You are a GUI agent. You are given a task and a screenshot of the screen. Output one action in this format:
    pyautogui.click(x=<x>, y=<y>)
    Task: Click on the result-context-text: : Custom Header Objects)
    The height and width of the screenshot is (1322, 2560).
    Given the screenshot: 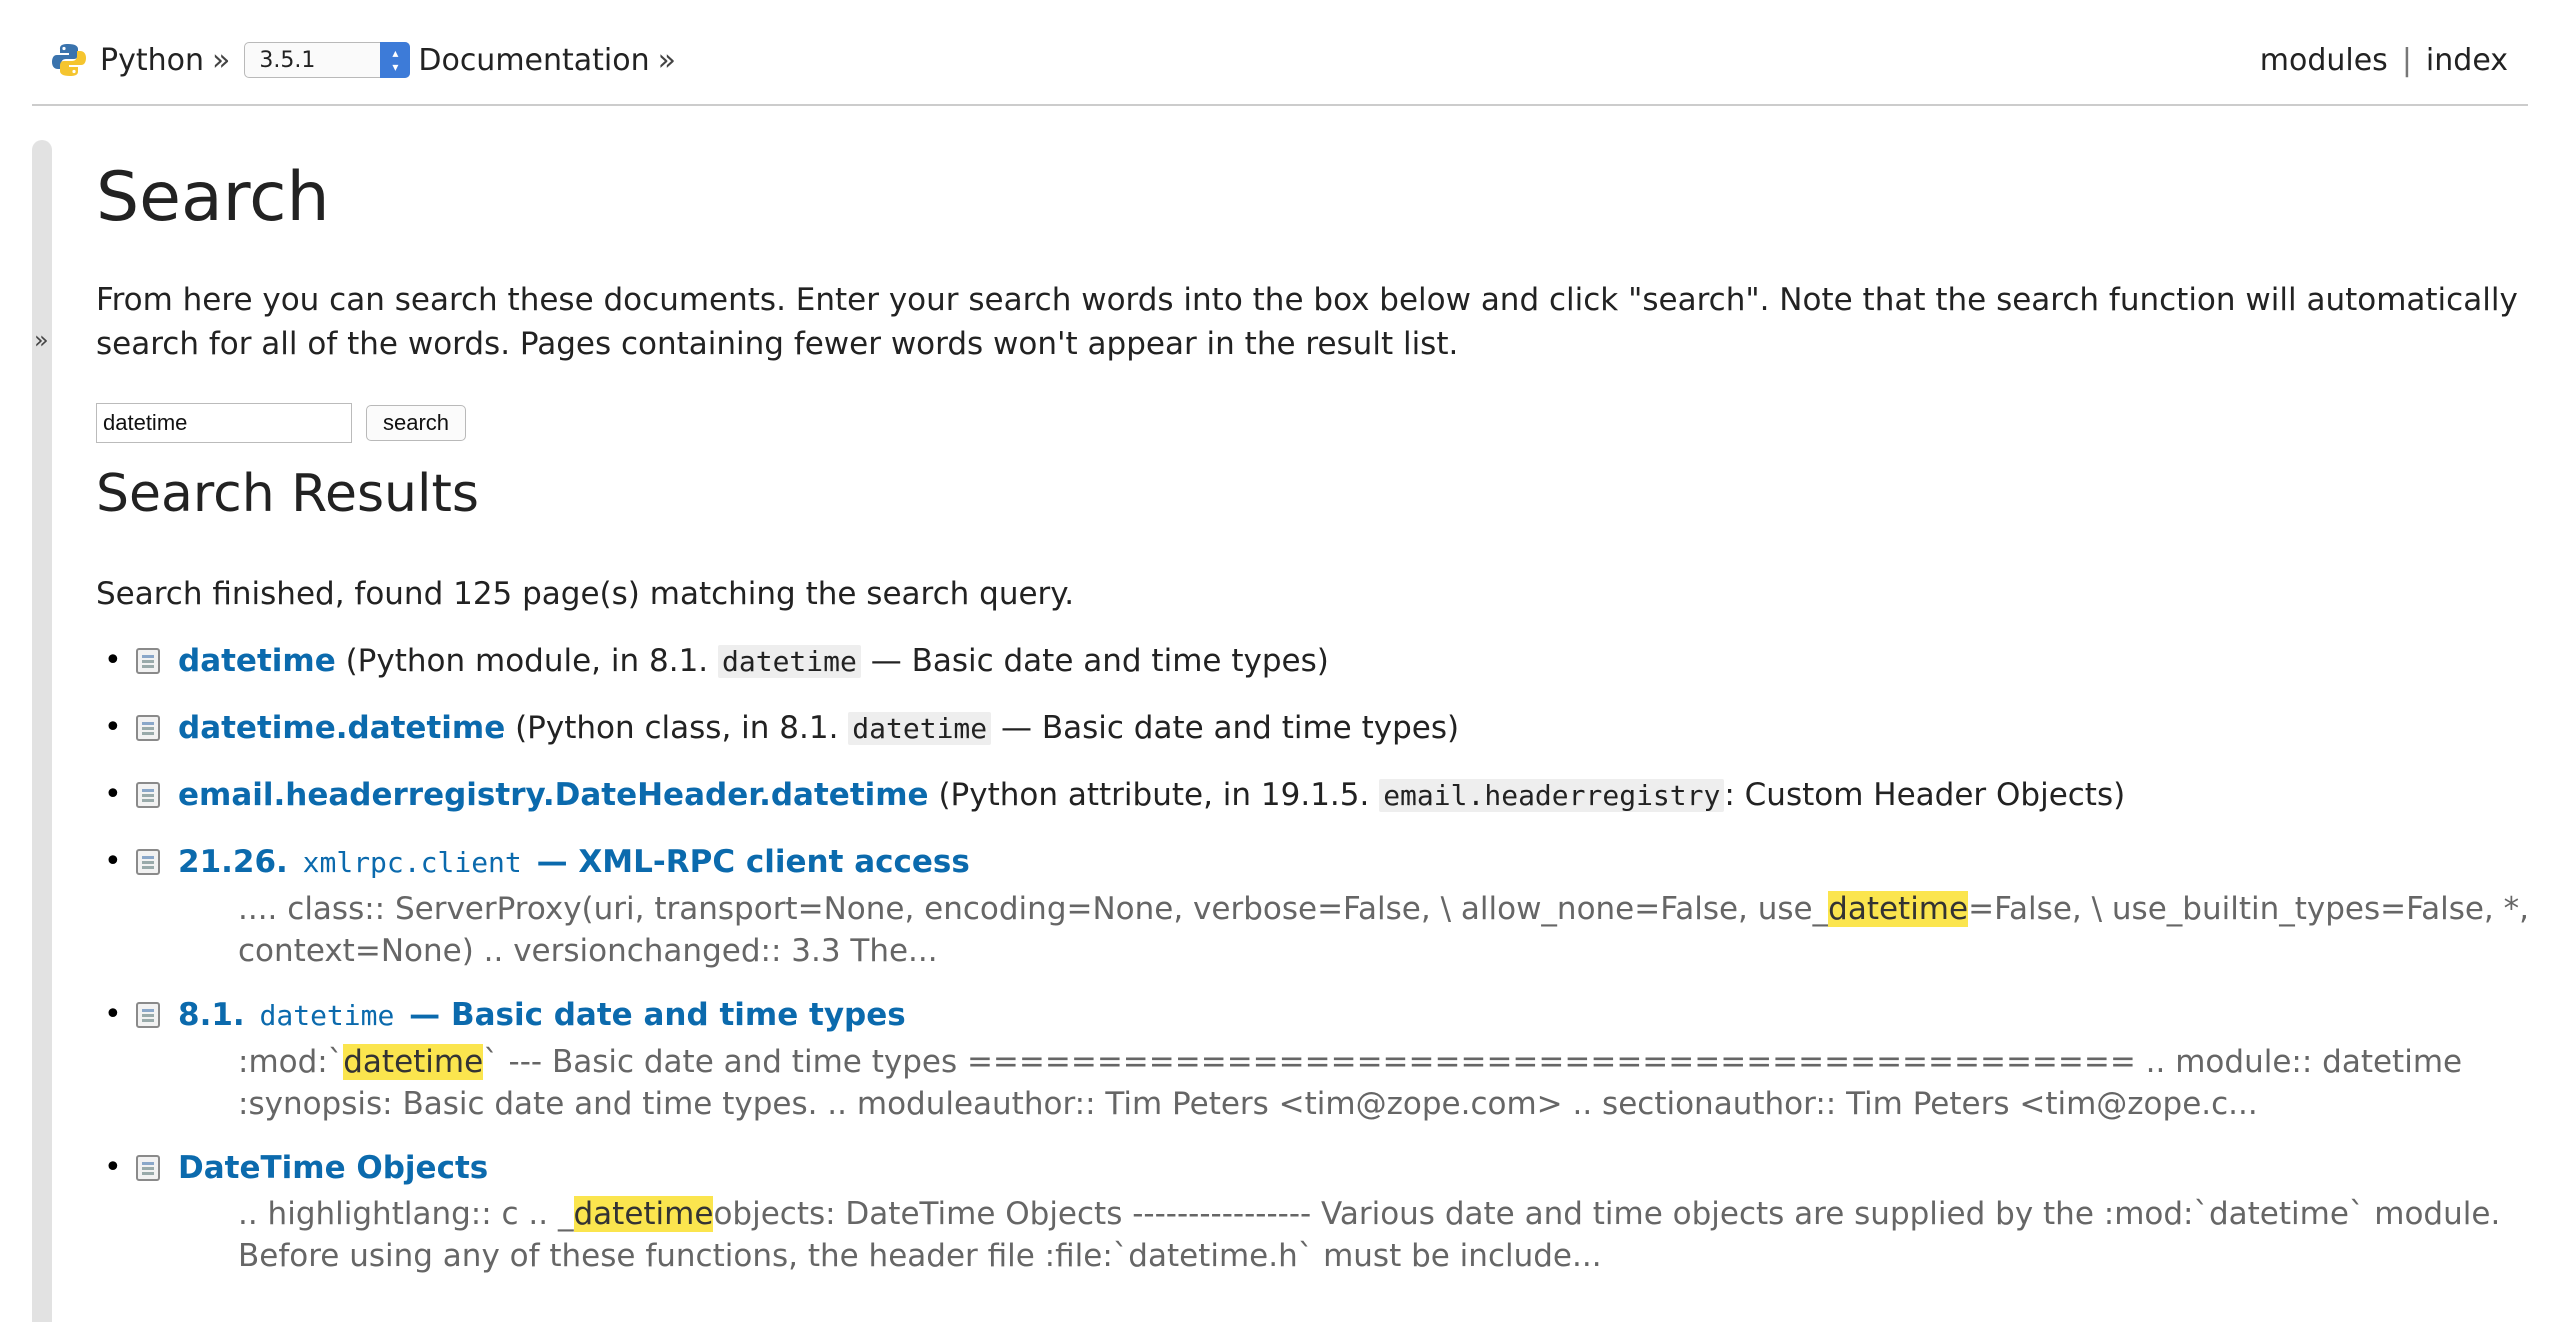 What is the action you would take?
    pyautogui.click(x=1925, y=795)
    